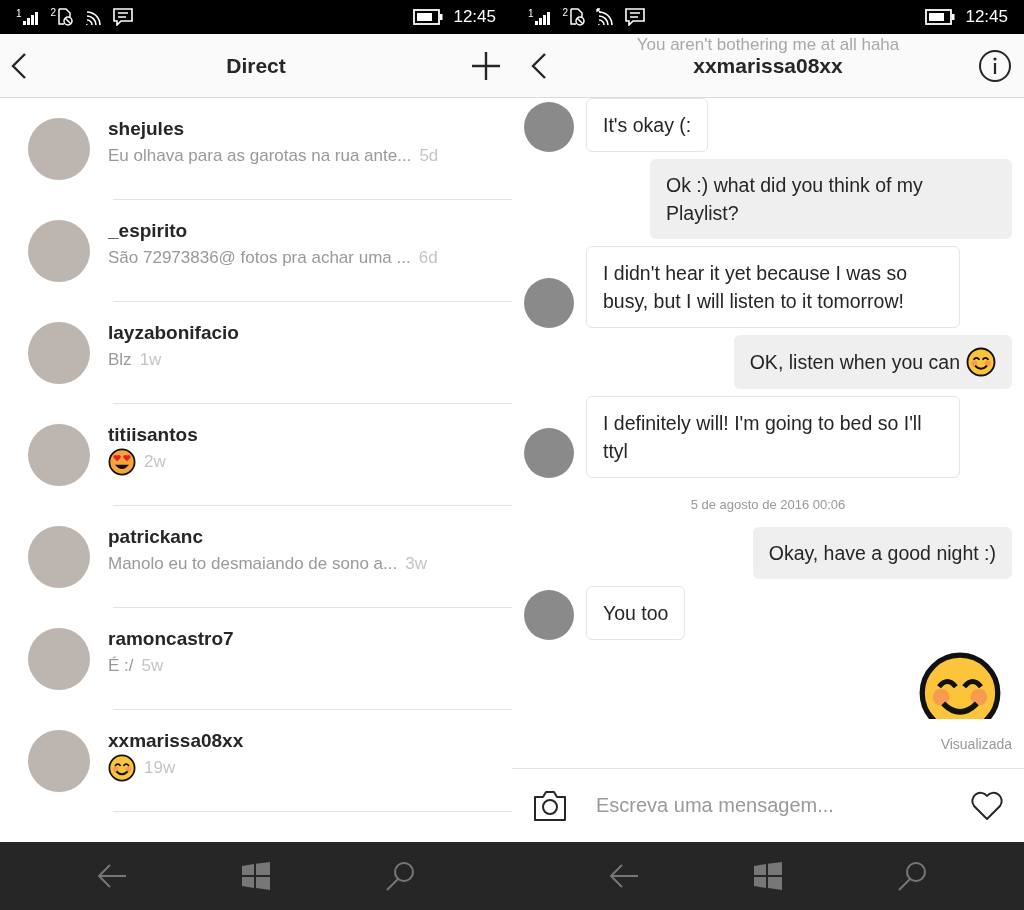 The image size is (1024, 910). I want to click on message-age: 2w, so click(155, 461).